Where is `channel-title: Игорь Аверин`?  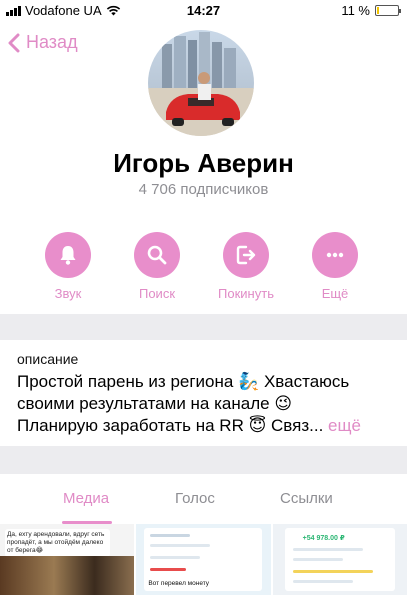
channel-title: Игорь Аверин is located at coordinates (203, 163).